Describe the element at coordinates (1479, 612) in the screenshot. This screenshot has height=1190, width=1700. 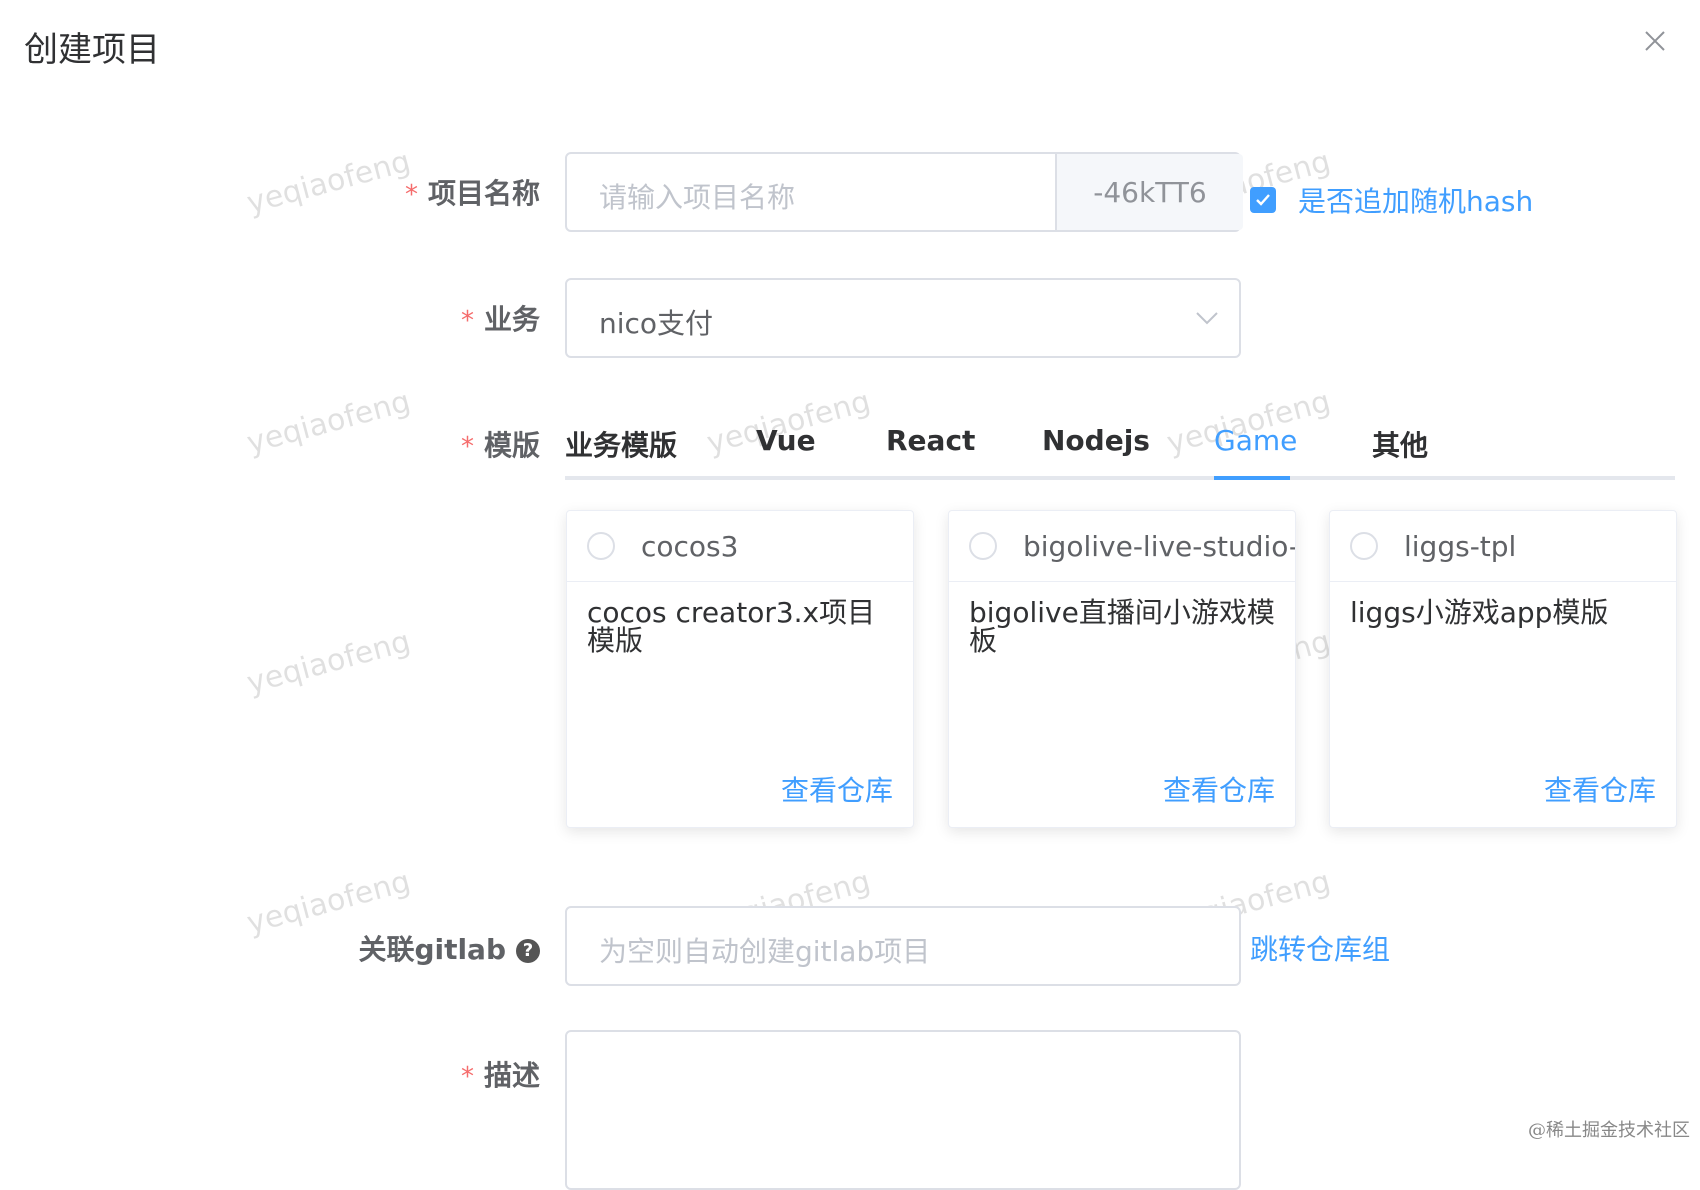
I see `card-description: liggs小游戏app模版` at that location.